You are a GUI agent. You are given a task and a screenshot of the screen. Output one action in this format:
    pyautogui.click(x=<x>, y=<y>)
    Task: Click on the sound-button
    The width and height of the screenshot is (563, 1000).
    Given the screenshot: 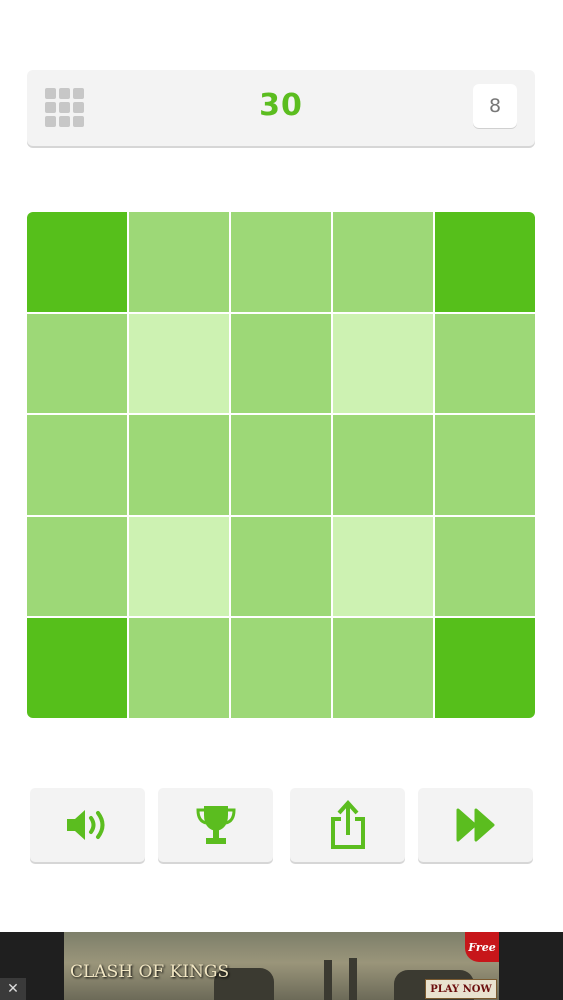 What is the action you would take?
    pyautogui.click(x=87, y=825)
    